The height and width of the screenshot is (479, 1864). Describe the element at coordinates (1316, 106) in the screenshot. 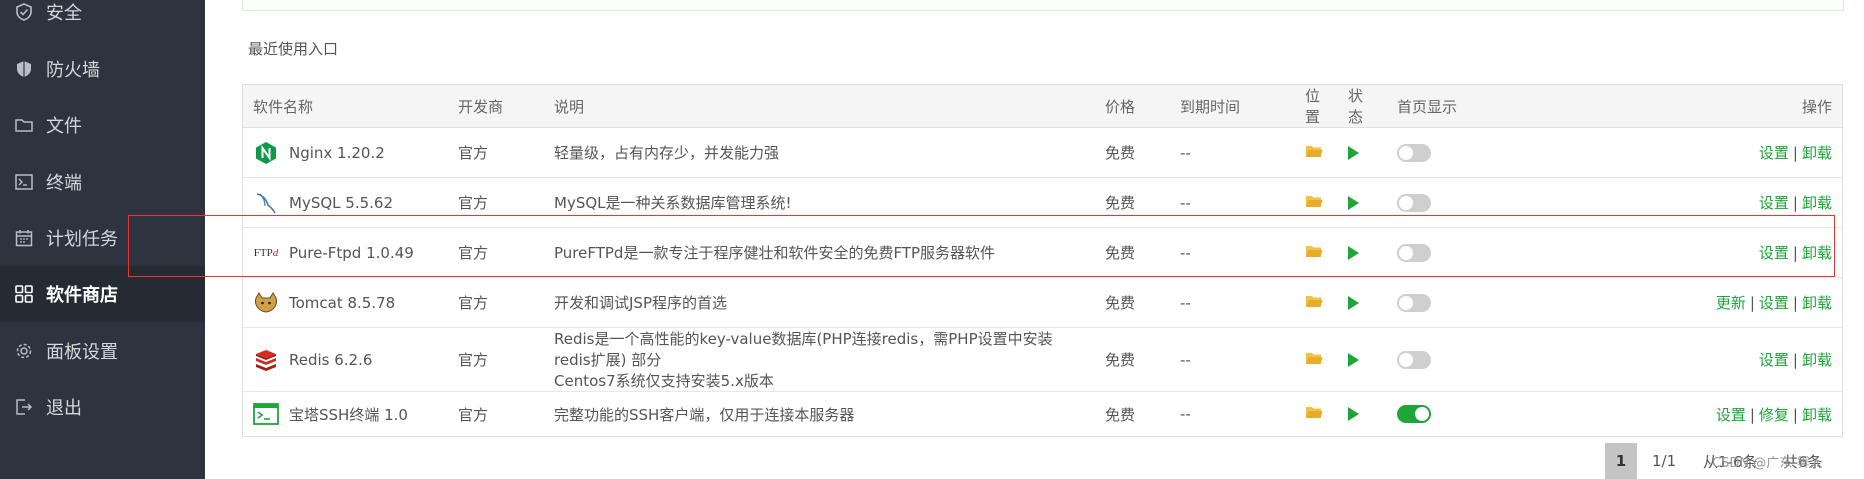

I see `col-location: 位置` at that location.